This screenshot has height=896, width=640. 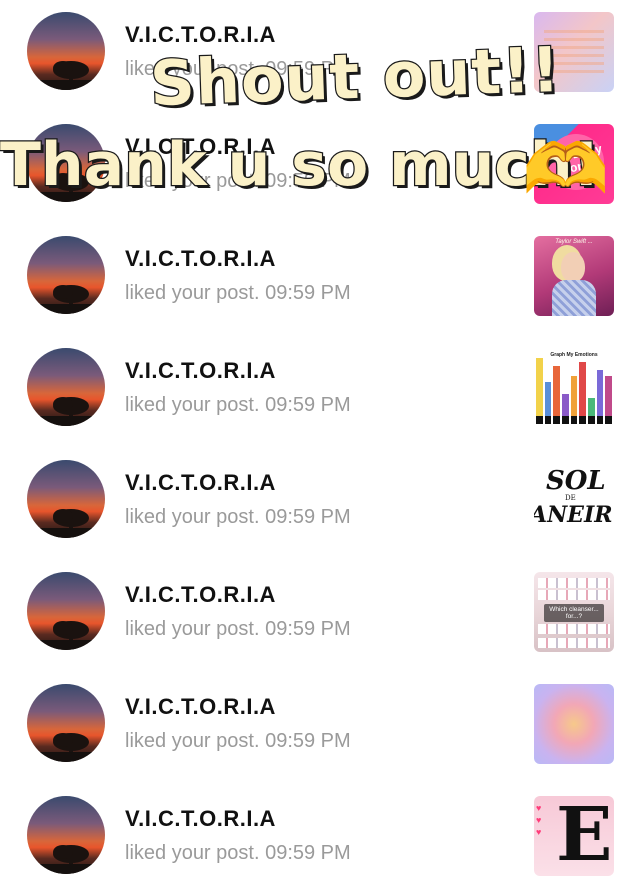 I want to click on graph-bars, so click(x=574, y=391).